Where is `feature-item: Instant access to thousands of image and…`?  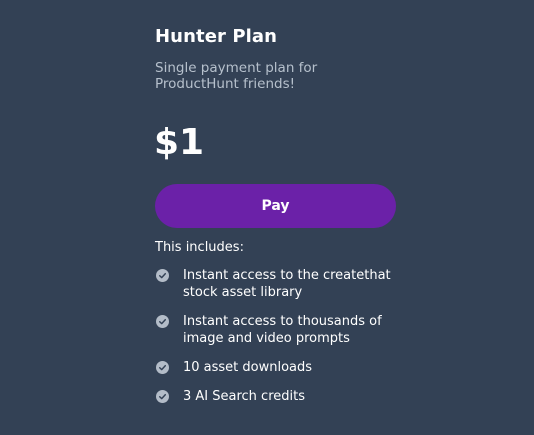
feature-item: Instant access to thousands of image and… is located at coordinates (280, 330).